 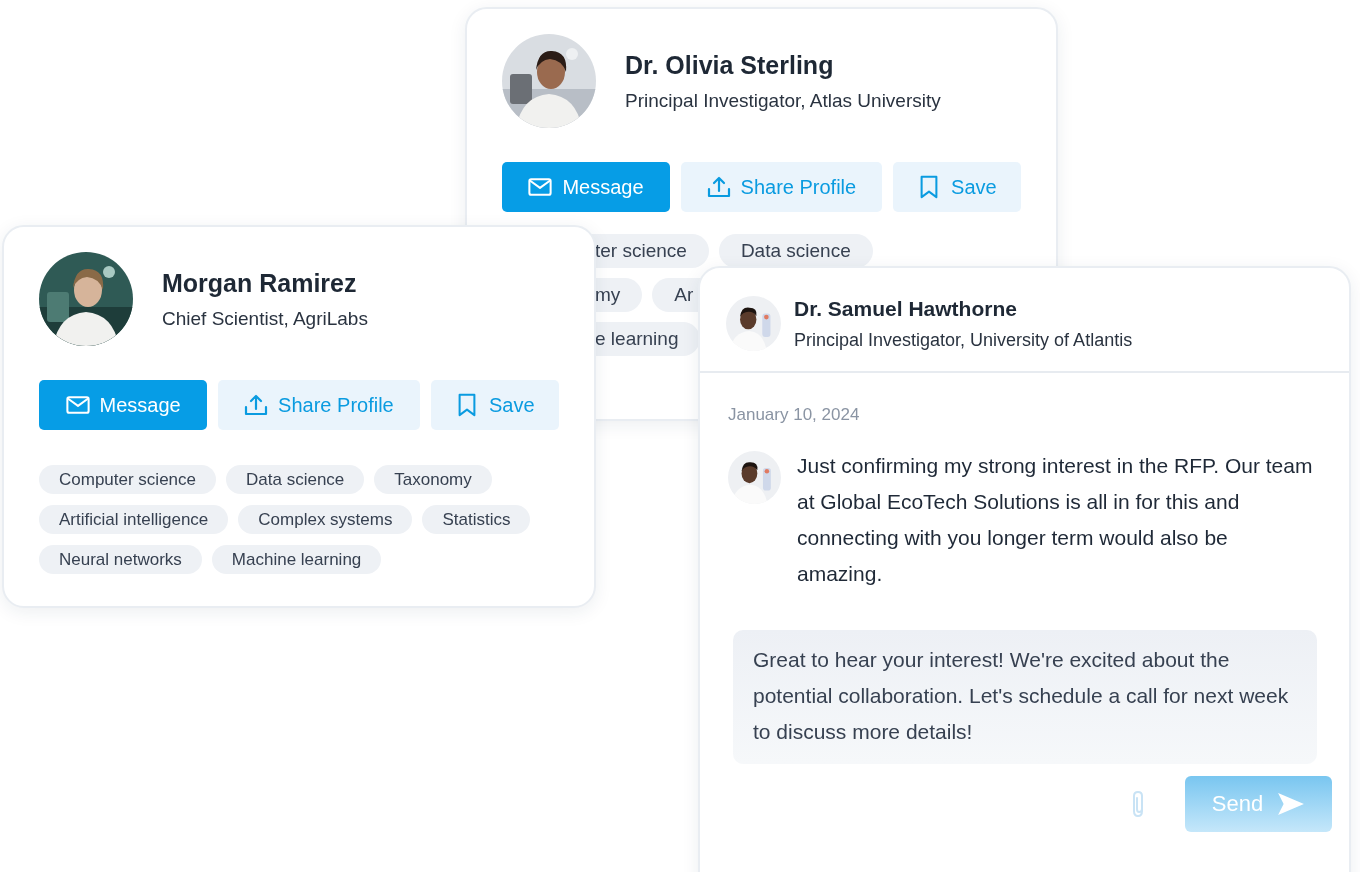 I want to click on profile-title: Principal Investigator, Atlas University, so click(x=783, y=100).